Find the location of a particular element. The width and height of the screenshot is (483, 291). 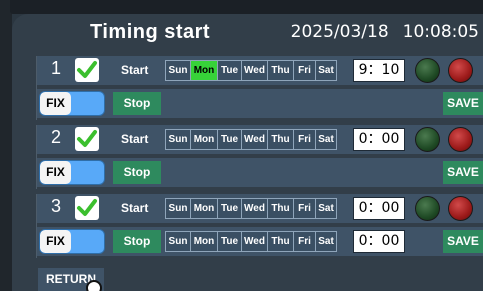

start-row: 3 Start Sun Mon Tue Wed Thu Fri Sat 0：00 is located at coordinates (260, 208).